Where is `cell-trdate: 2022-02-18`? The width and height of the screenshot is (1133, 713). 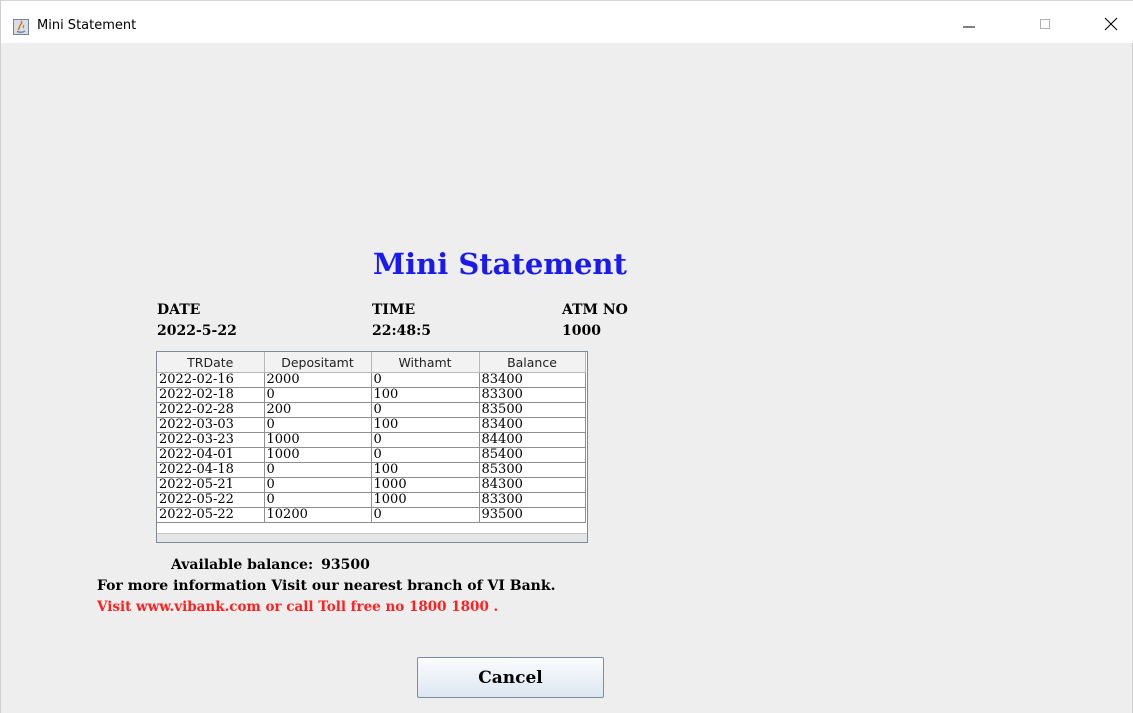
cell-trdate: 2022-02-18 is located at coordinates (211, 395).